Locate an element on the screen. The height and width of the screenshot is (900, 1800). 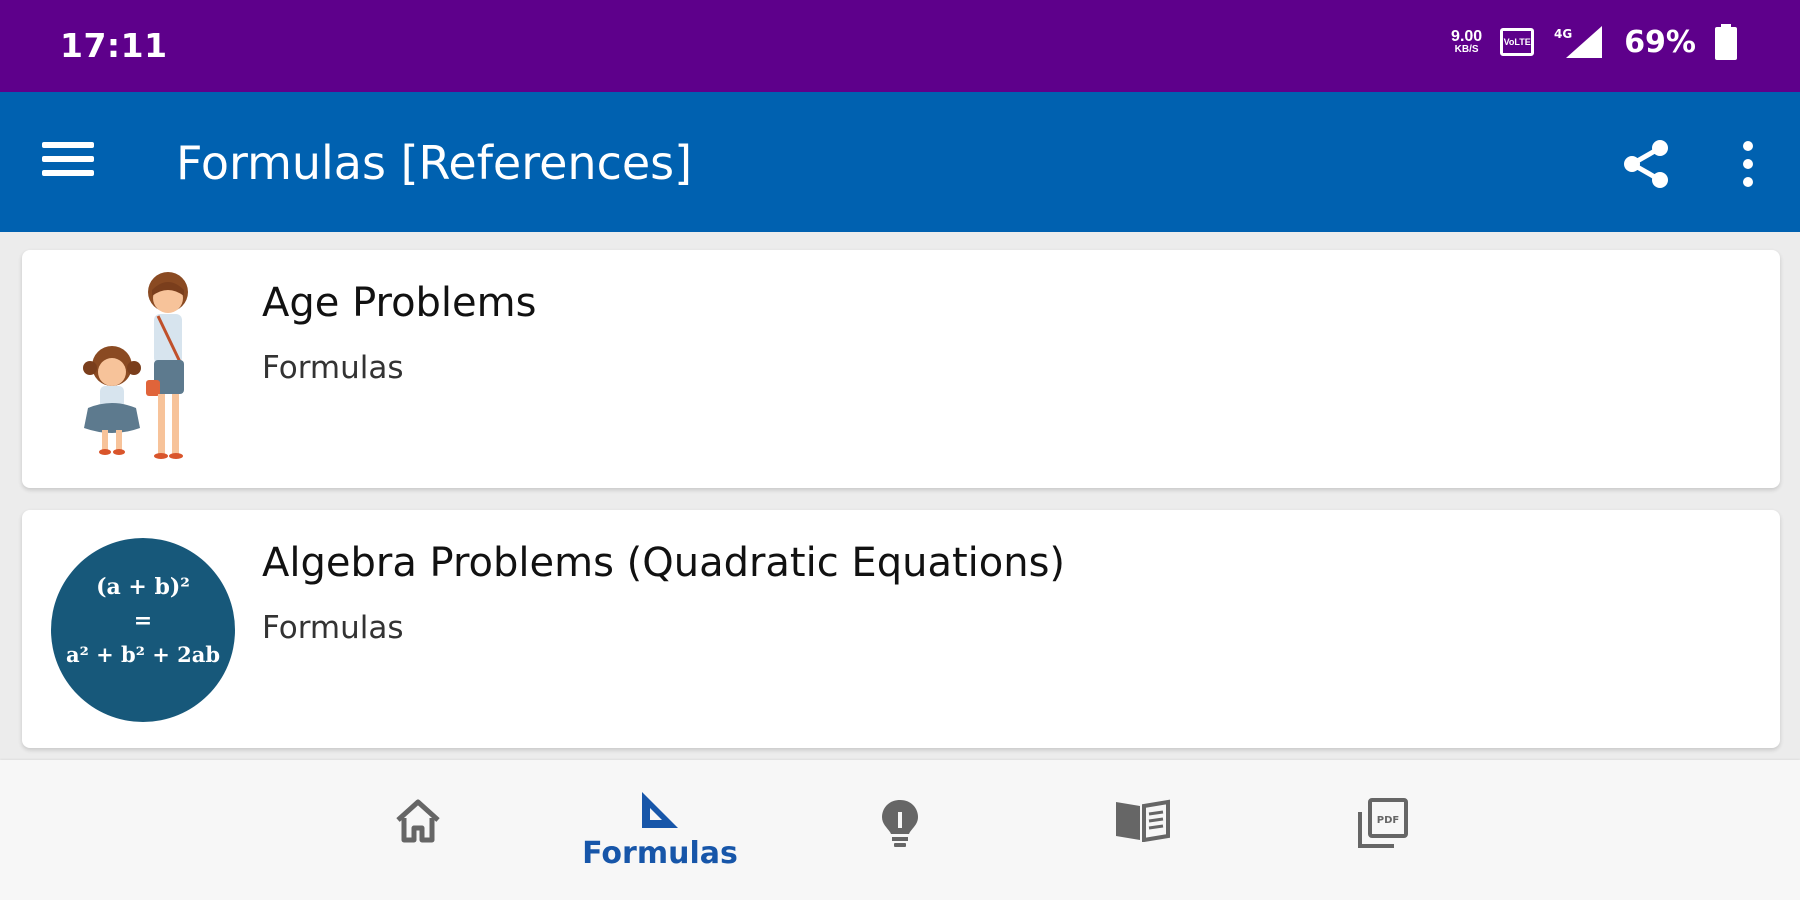
status-icons: 9.00 KB/S VoLTE 4G 69% is located at coordinates (1594, 42).